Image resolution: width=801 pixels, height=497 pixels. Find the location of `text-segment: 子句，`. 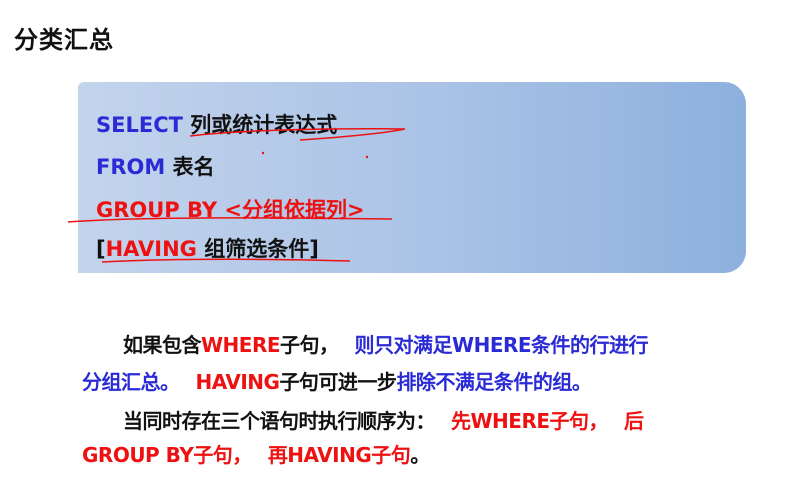

text-segment: 子句， is located at coordinates (309, 345).